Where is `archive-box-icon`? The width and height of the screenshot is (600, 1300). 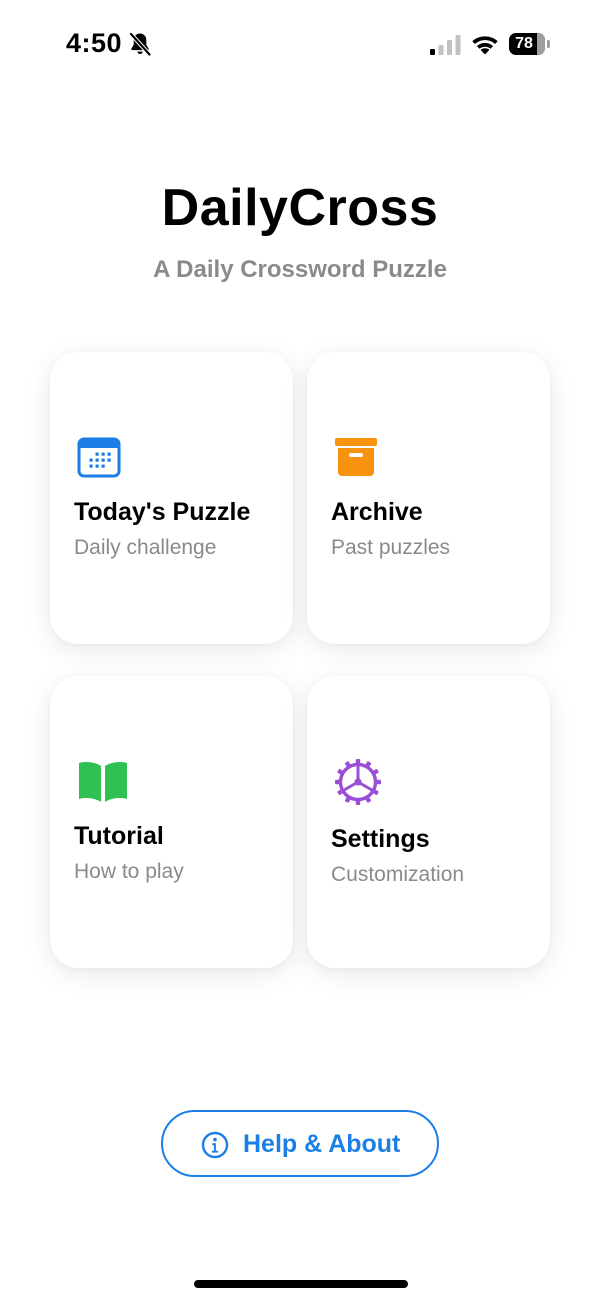 archive-box-icon is located at coordinates (356, 457).